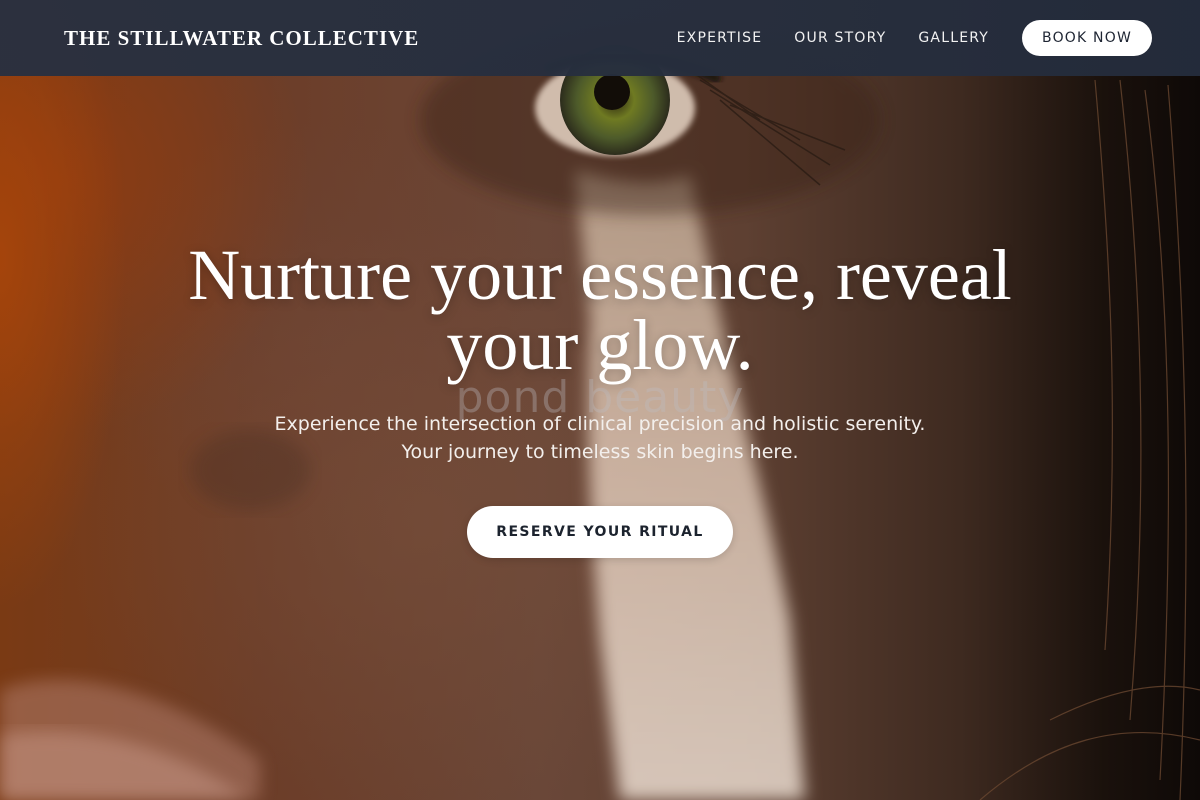 The image size is (1200, 800). Describe the element at coordinates (898, 38) in the screenshot. I see `main-nav: EXPERTISE OUR STORY GALLERY BOOK NOW` at that location.